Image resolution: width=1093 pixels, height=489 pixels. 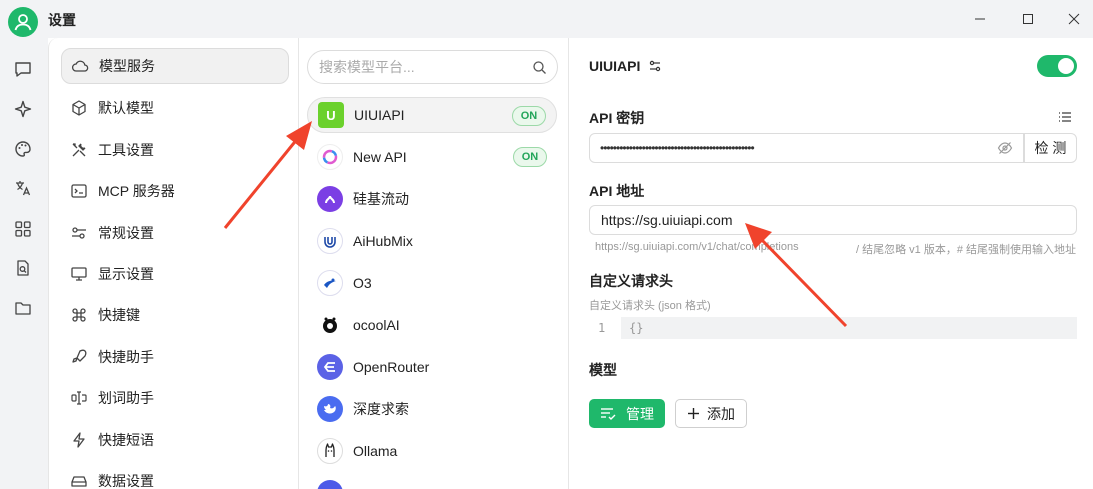 I want to click on nav-item-data: 数据设置, so click(x=175, y=476).